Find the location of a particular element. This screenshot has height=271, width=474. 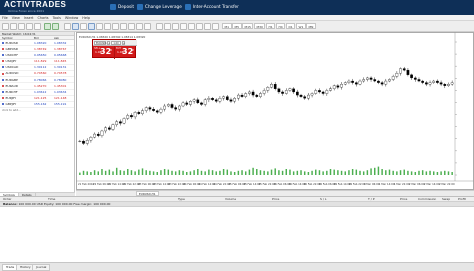

zoom-in-icon is located at coordinates (91, 26).